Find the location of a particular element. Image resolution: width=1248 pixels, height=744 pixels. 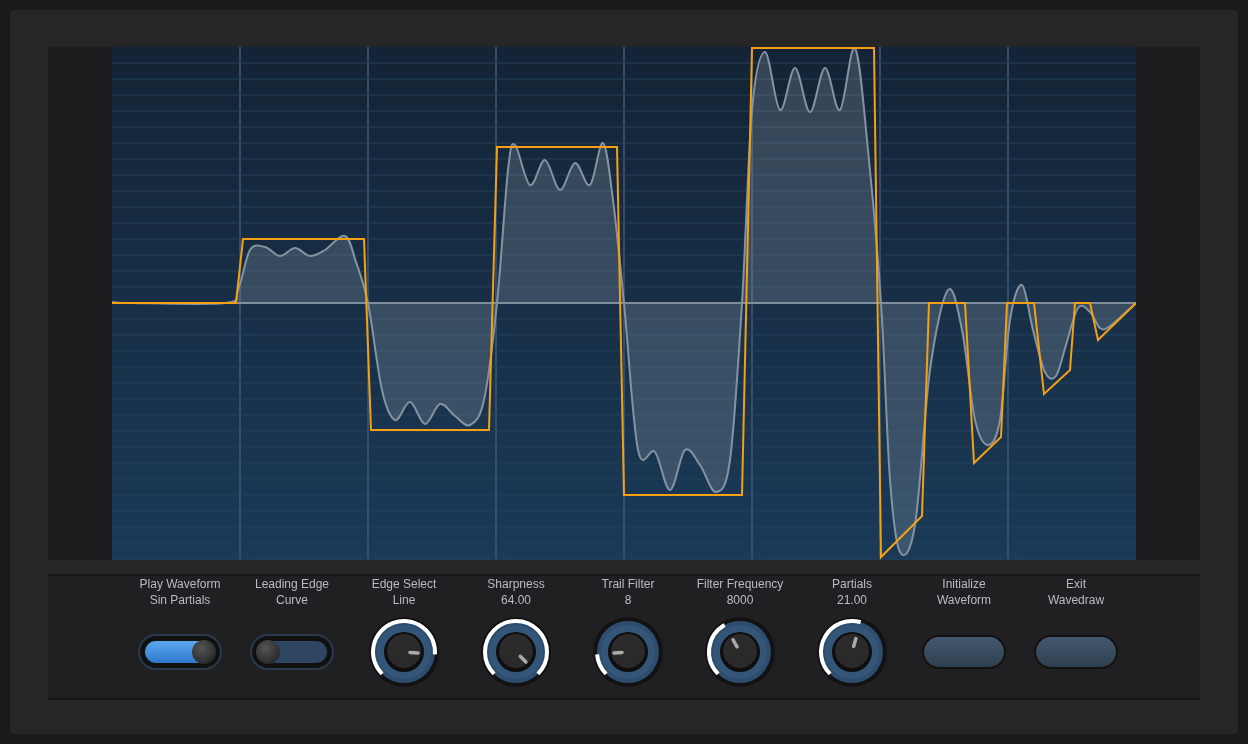

control-value: Line is located at coordinates (404, 600).